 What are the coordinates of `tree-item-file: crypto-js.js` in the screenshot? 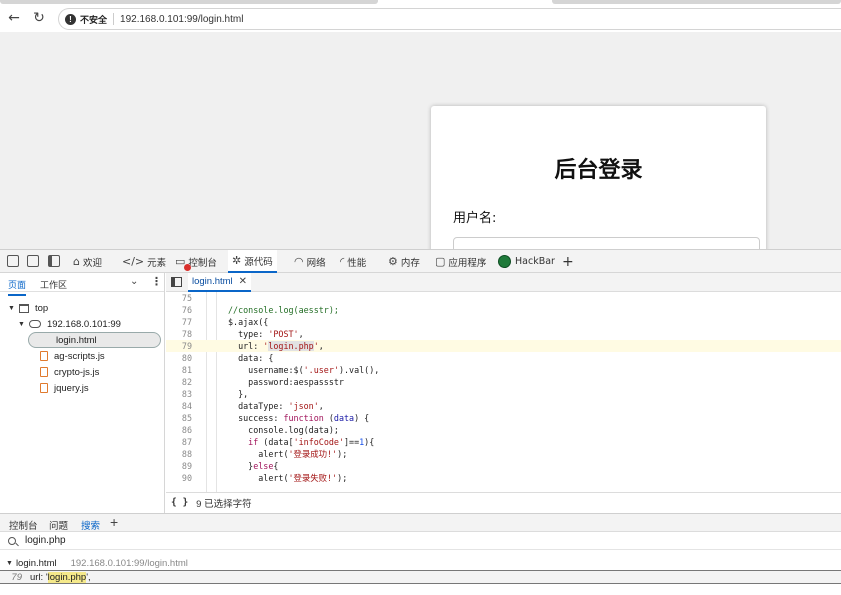 It's located at (69, 372).